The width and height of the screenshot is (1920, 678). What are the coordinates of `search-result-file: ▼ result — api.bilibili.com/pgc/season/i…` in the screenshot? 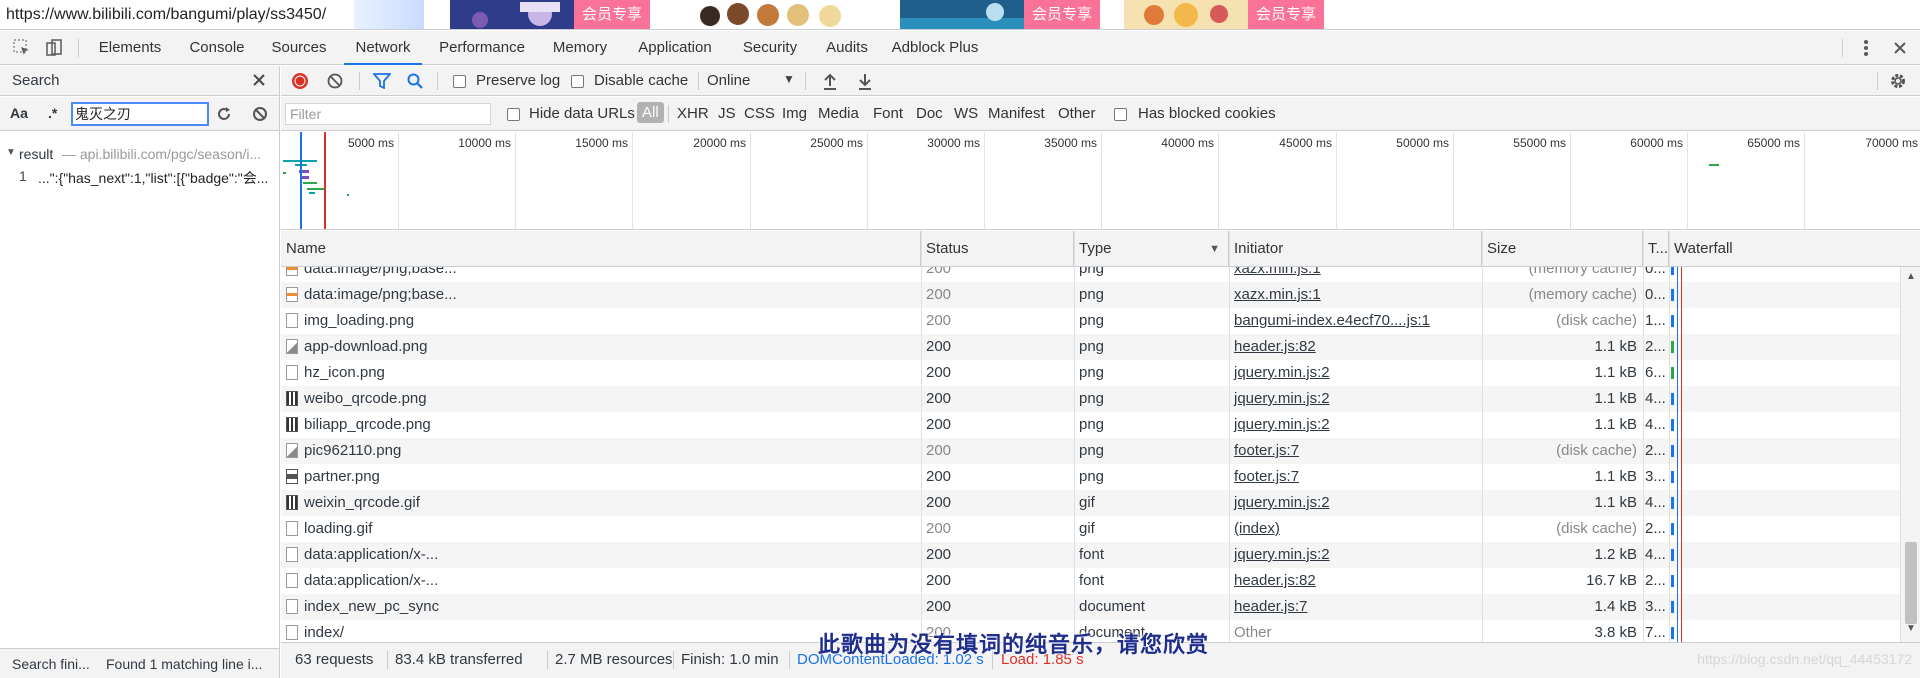 It's located at (139, 155).